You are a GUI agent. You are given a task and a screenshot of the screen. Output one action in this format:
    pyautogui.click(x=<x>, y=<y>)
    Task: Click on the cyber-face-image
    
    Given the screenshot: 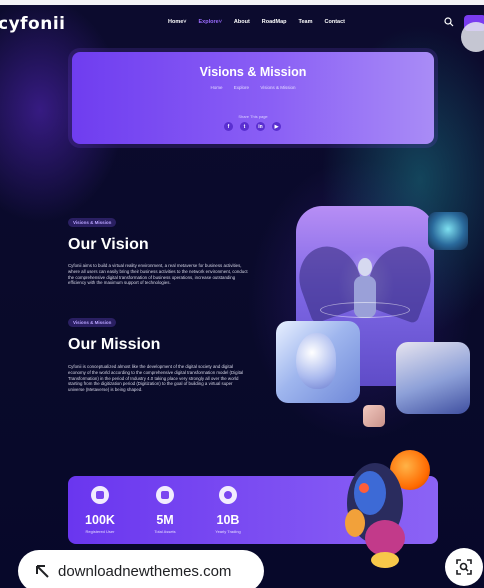 What is the action you would take?
    pyautogui.click(x=448, y=231)
    